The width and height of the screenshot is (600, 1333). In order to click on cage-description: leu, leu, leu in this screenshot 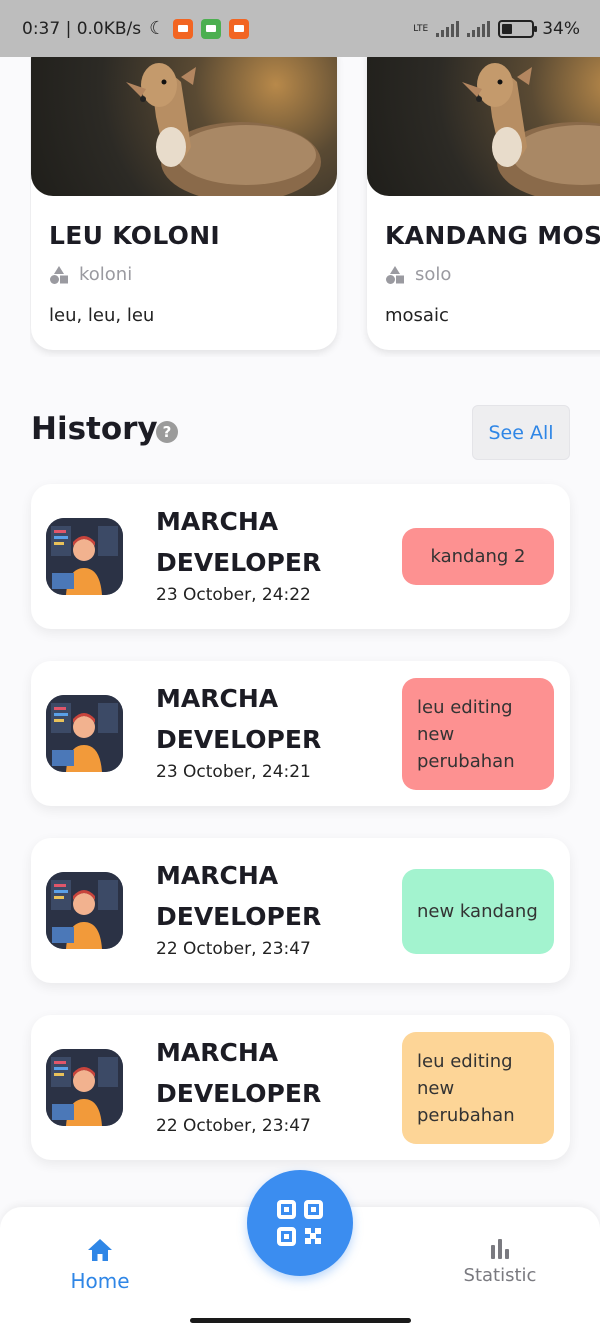, I will do `click(102, 315)`.